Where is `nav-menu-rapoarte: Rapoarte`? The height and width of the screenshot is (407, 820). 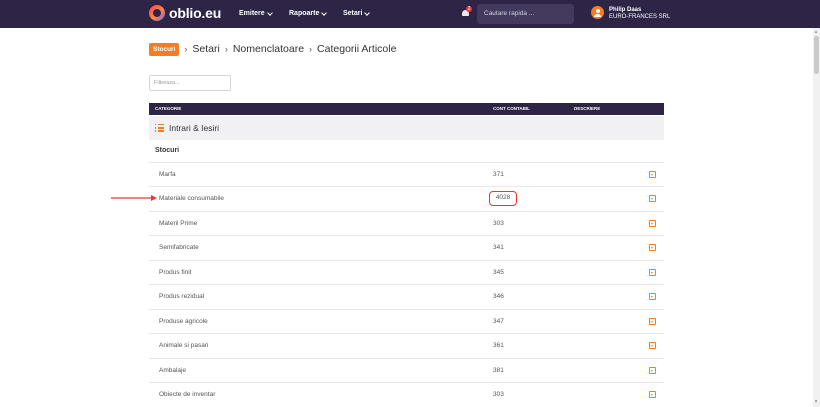
nav-menu-rapoarte: Rapoarte is located at coordinates (308, 13).